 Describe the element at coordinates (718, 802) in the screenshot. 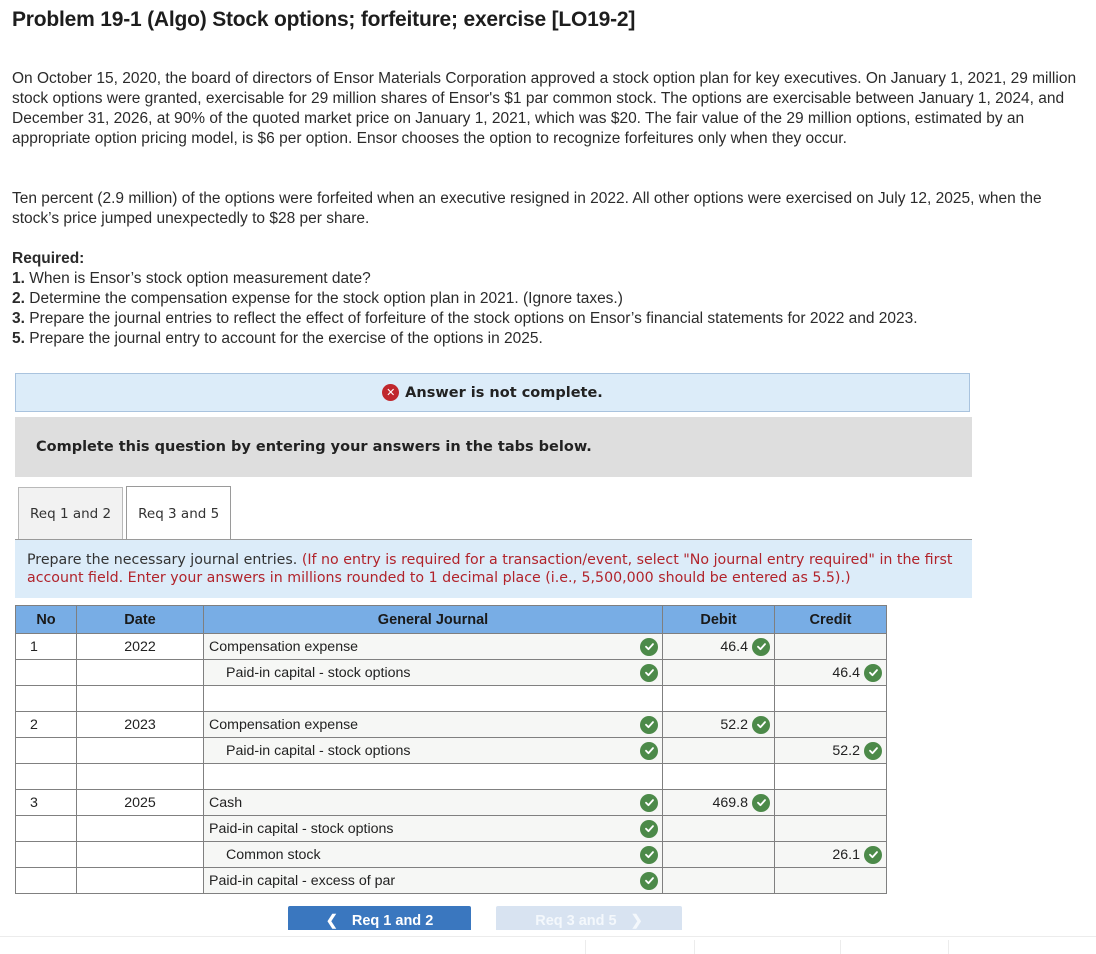

I see `debit-field: 469.8` at that location.